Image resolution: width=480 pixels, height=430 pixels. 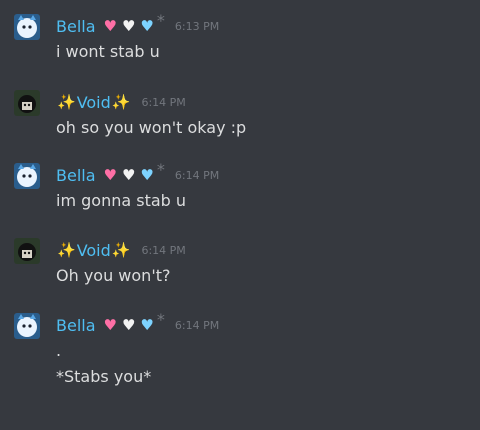 I want to click on message-text: *Stabs you*, so click(x=104, y=376).